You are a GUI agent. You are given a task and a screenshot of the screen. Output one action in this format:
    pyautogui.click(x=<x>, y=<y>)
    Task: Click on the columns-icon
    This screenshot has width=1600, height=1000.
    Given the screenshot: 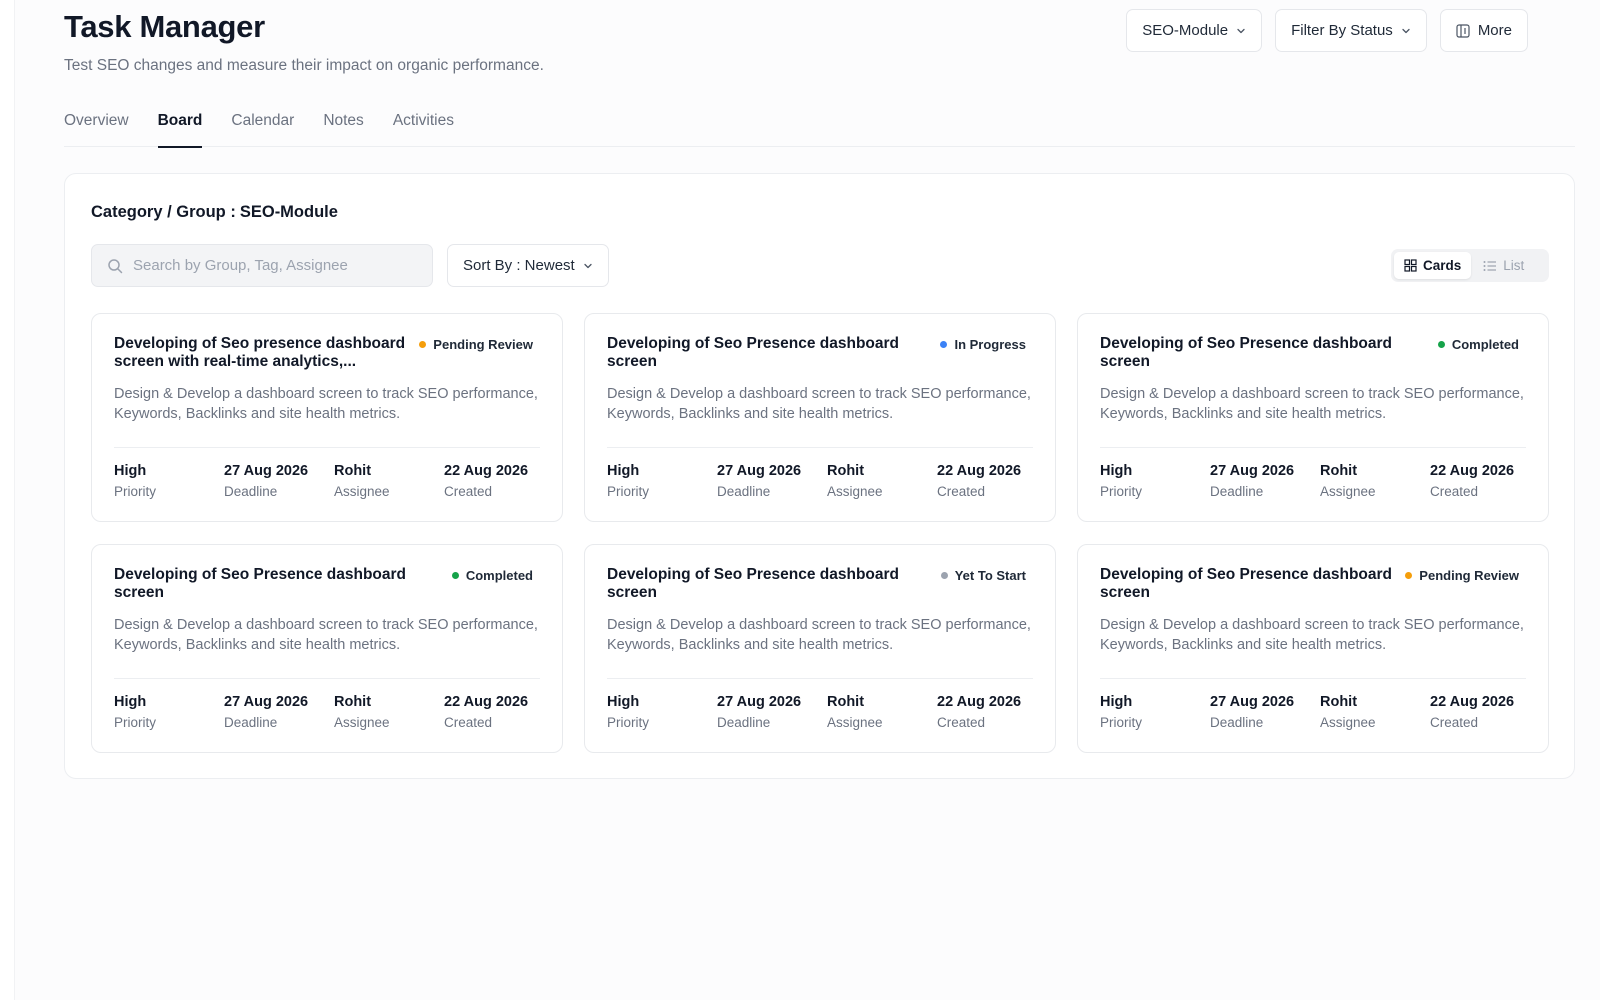 What is the action you would take?
    pyautogui.click(x=1463, y=30)
    